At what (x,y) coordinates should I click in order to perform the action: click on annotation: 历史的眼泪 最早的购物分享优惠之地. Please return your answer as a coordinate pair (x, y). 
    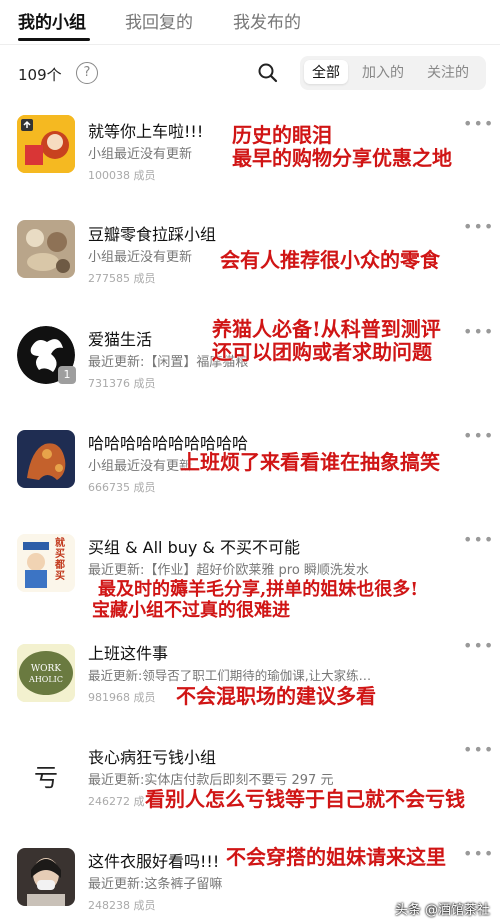
    Looking at the image, I should click on (342, 147).